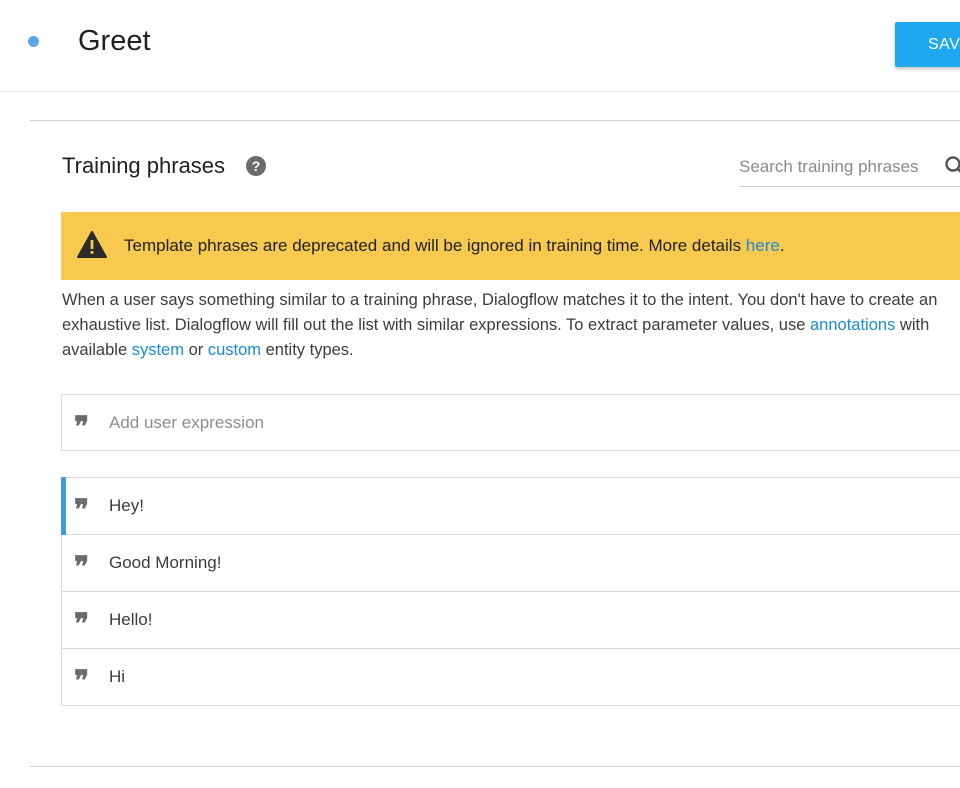 The height and width of the screenshot is (788, 960). I want to click on training-phrase-row: ❞ Hey!, so click(510, 506).